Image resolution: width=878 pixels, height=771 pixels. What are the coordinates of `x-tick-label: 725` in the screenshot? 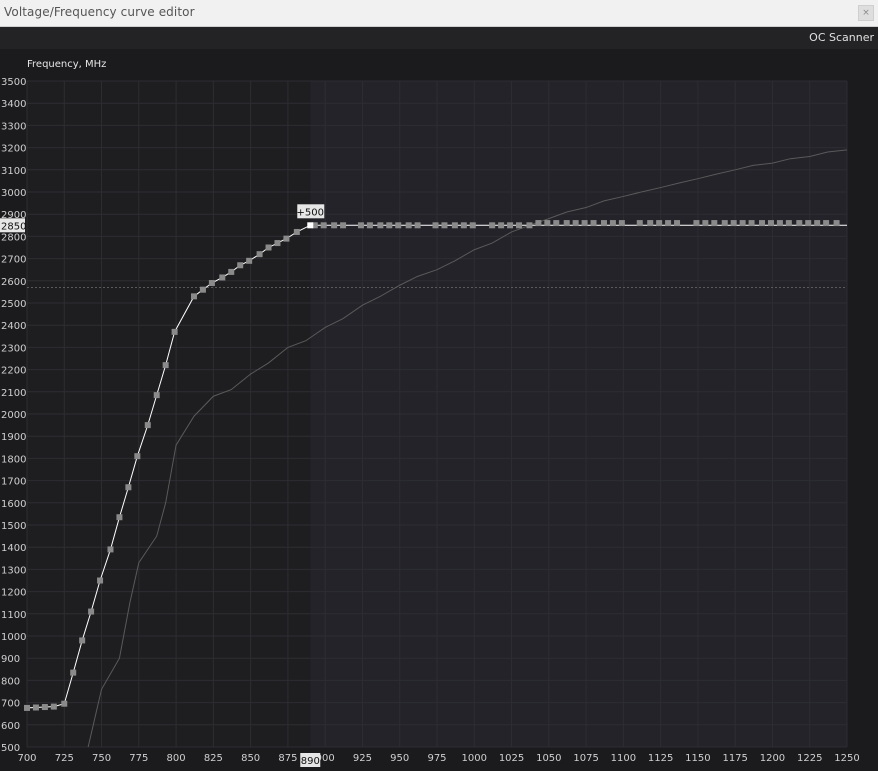 It's located at (64, 758).